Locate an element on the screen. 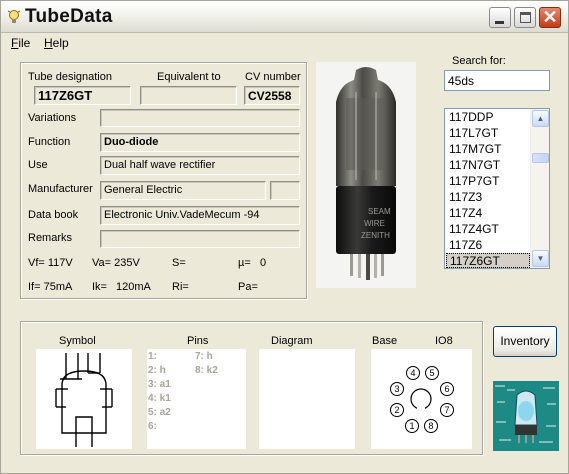  window-title: TubeData is located at coordinates (69, 16).